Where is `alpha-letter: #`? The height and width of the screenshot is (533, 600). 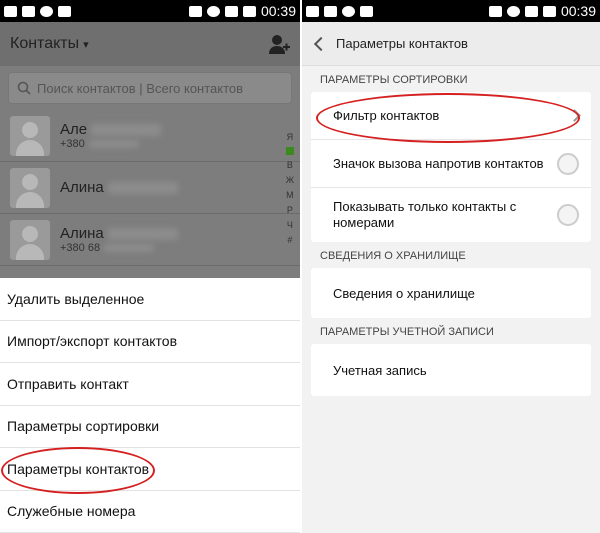 alpha-letter: # is located at coordinates (289, 240).